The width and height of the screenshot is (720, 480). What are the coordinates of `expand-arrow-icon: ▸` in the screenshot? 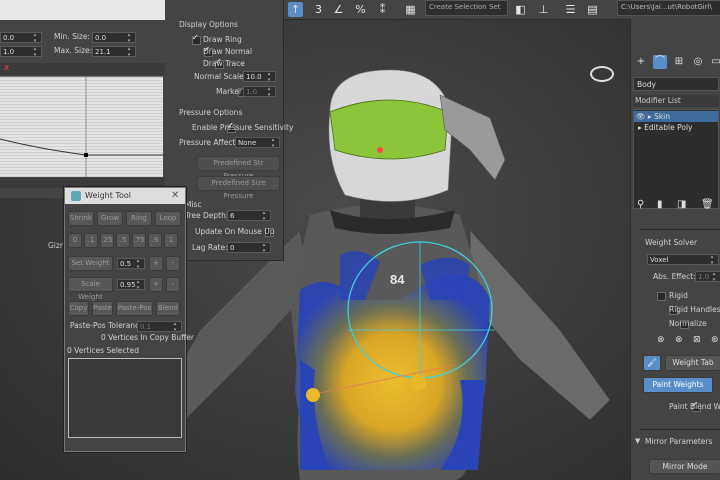 It's located at (639, 127).